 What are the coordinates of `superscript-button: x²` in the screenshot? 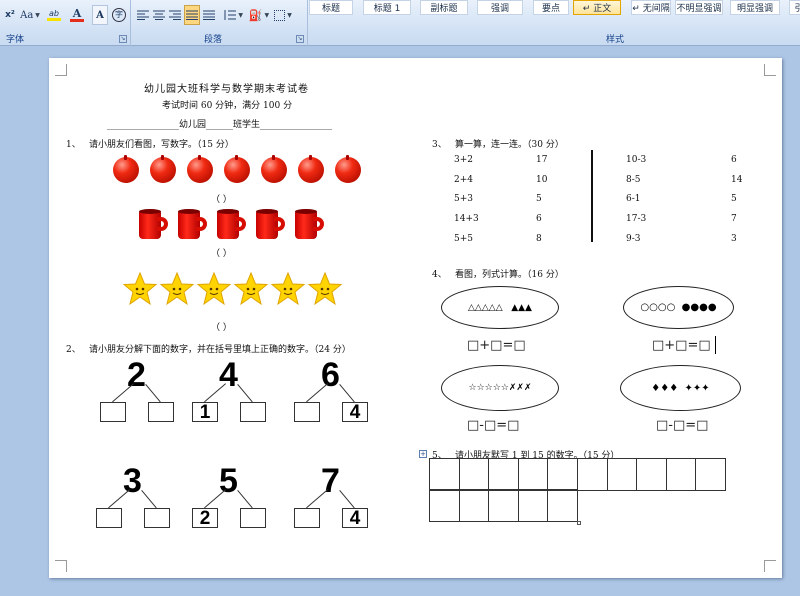 It's located at (10, 15).